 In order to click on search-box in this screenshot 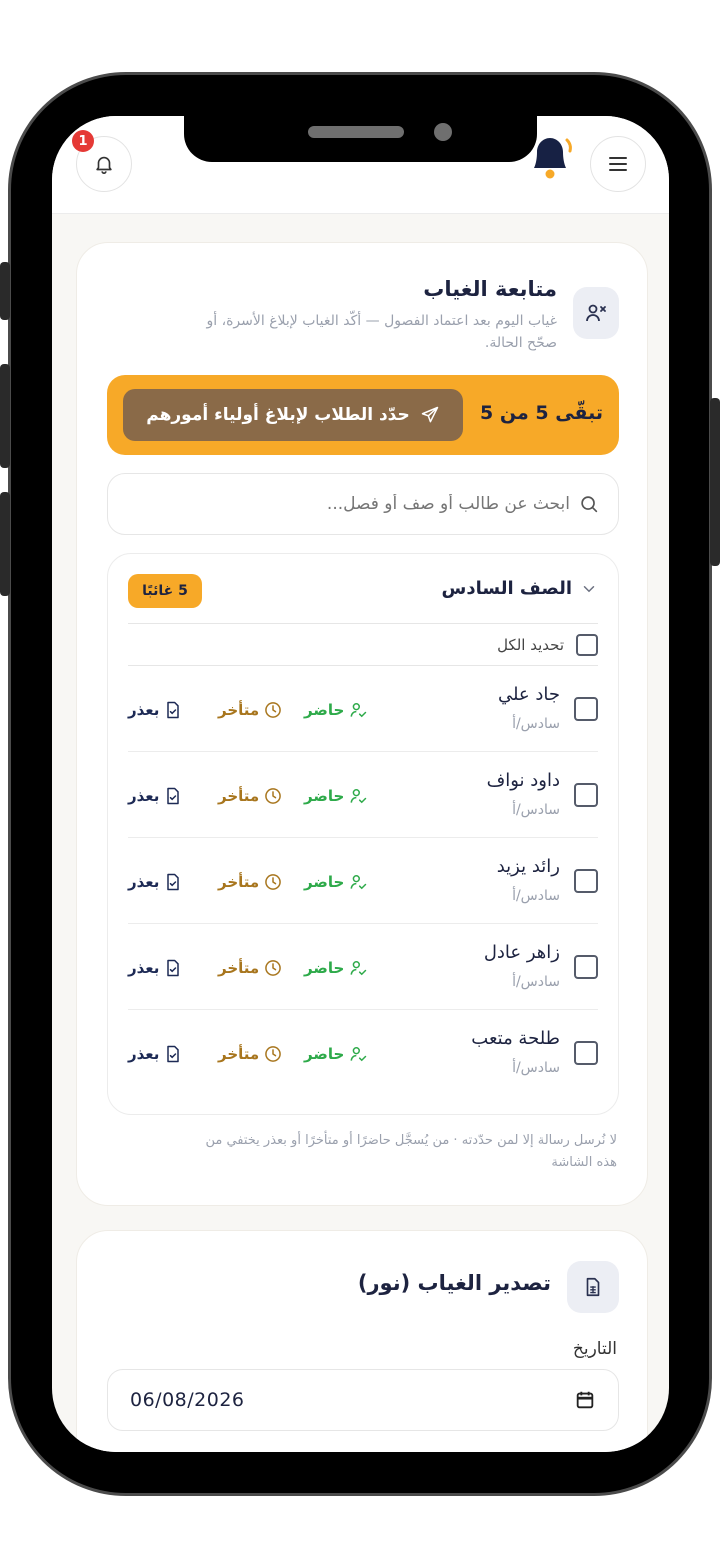, I will do `click(363, 504)`.